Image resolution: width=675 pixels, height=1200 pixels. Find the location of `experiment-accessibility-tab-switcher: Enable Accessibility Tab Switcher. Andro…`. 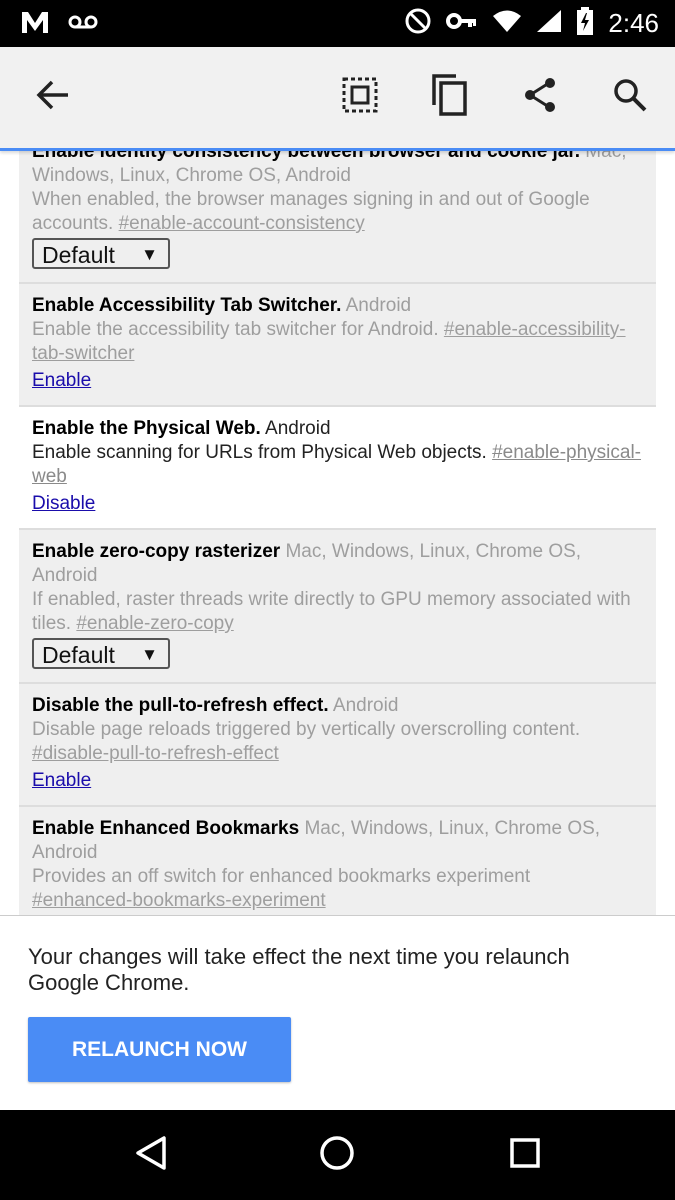

experiment-accessibility-tab-switcher: Enable Accessibility Tab Switcher. Andro… is located at coordinates (337, 345).